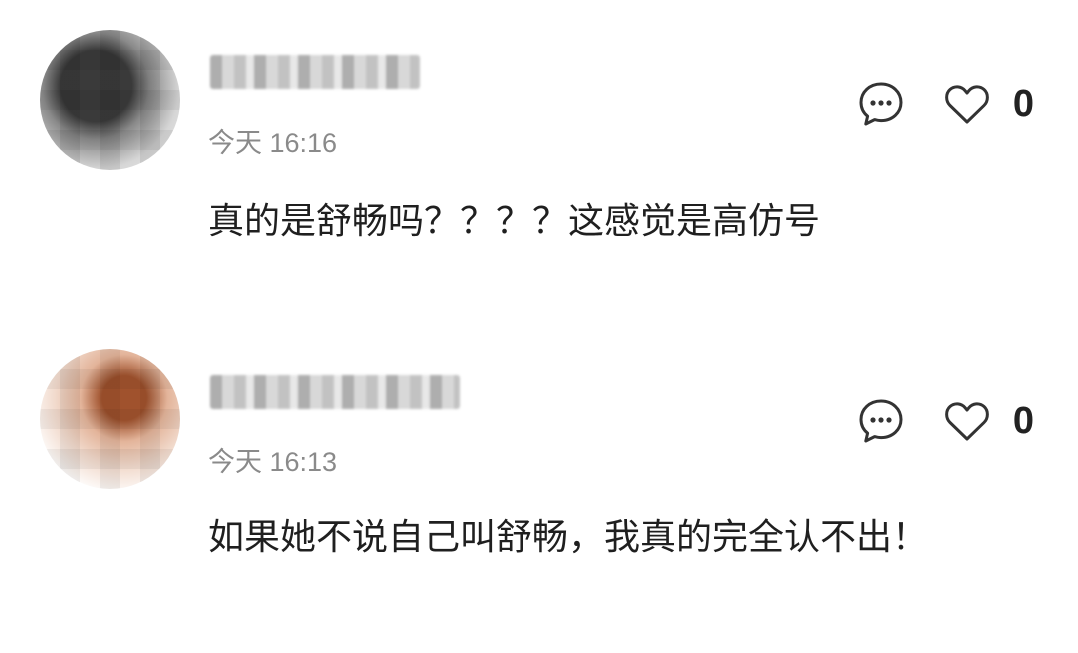  Describe the element at coordinates (273, 143) in the screenshot. I see `comment-timestamp: 今天 16:16` at that location.